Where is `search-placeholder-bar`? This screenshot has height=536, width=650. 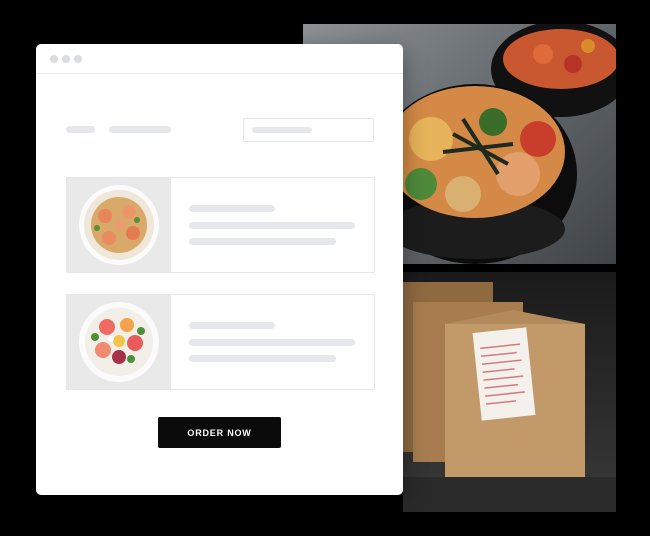 search-placeholder-bar is located at coordinates (282, 130).